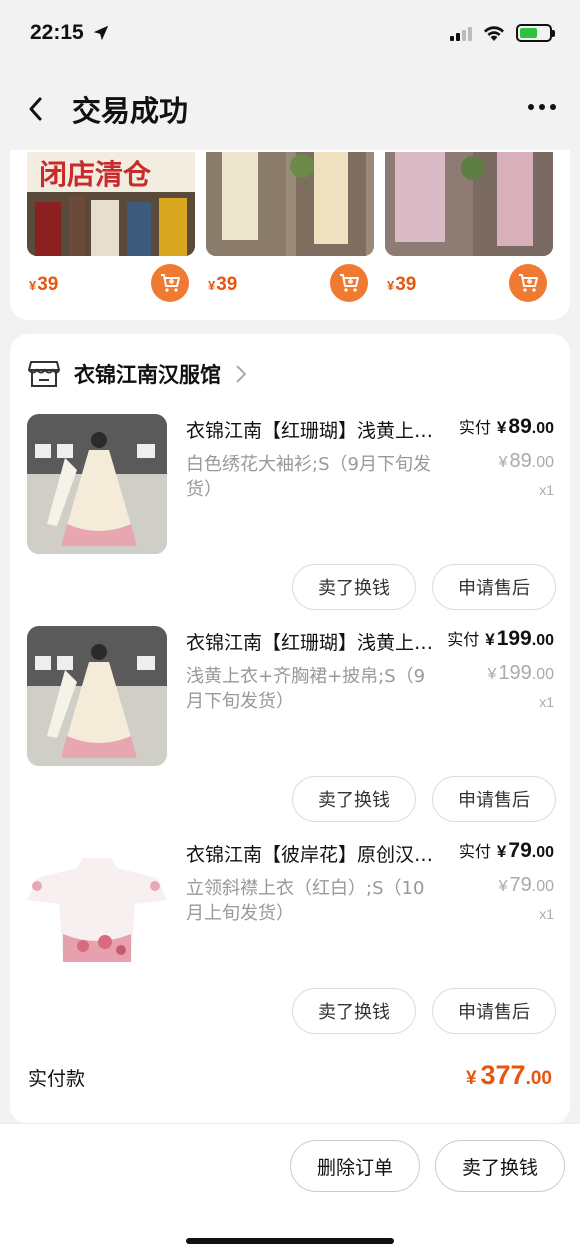 This screenshot has height=1255, width=580. I want to click on original-price: ¥199.00, so click(520, 673).